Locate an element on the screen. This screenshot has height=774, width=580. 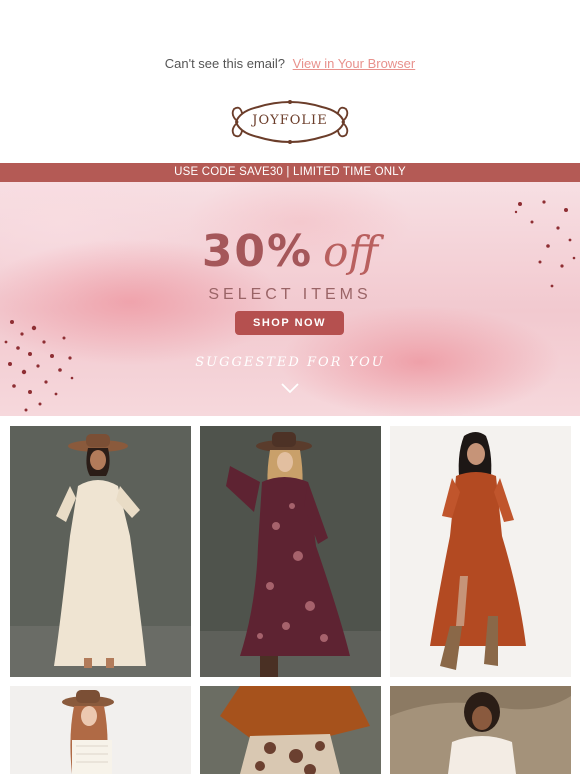
logo-text: JOYFOLIE is located at coordinates (290, 120).